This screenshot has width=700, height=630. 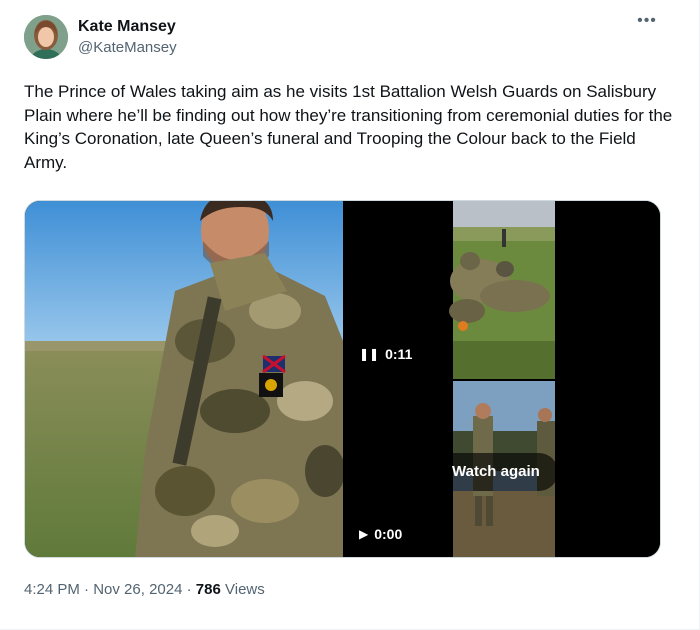 What do you see at coordinates (399, 354) in the screenshot?
I see `video-time: 0:11` at bounding box center [399, 354].